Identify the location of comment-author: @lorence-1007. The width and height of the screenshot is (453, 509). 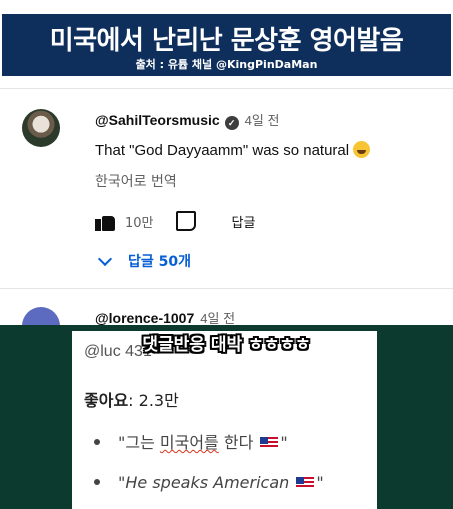
(144, 318).